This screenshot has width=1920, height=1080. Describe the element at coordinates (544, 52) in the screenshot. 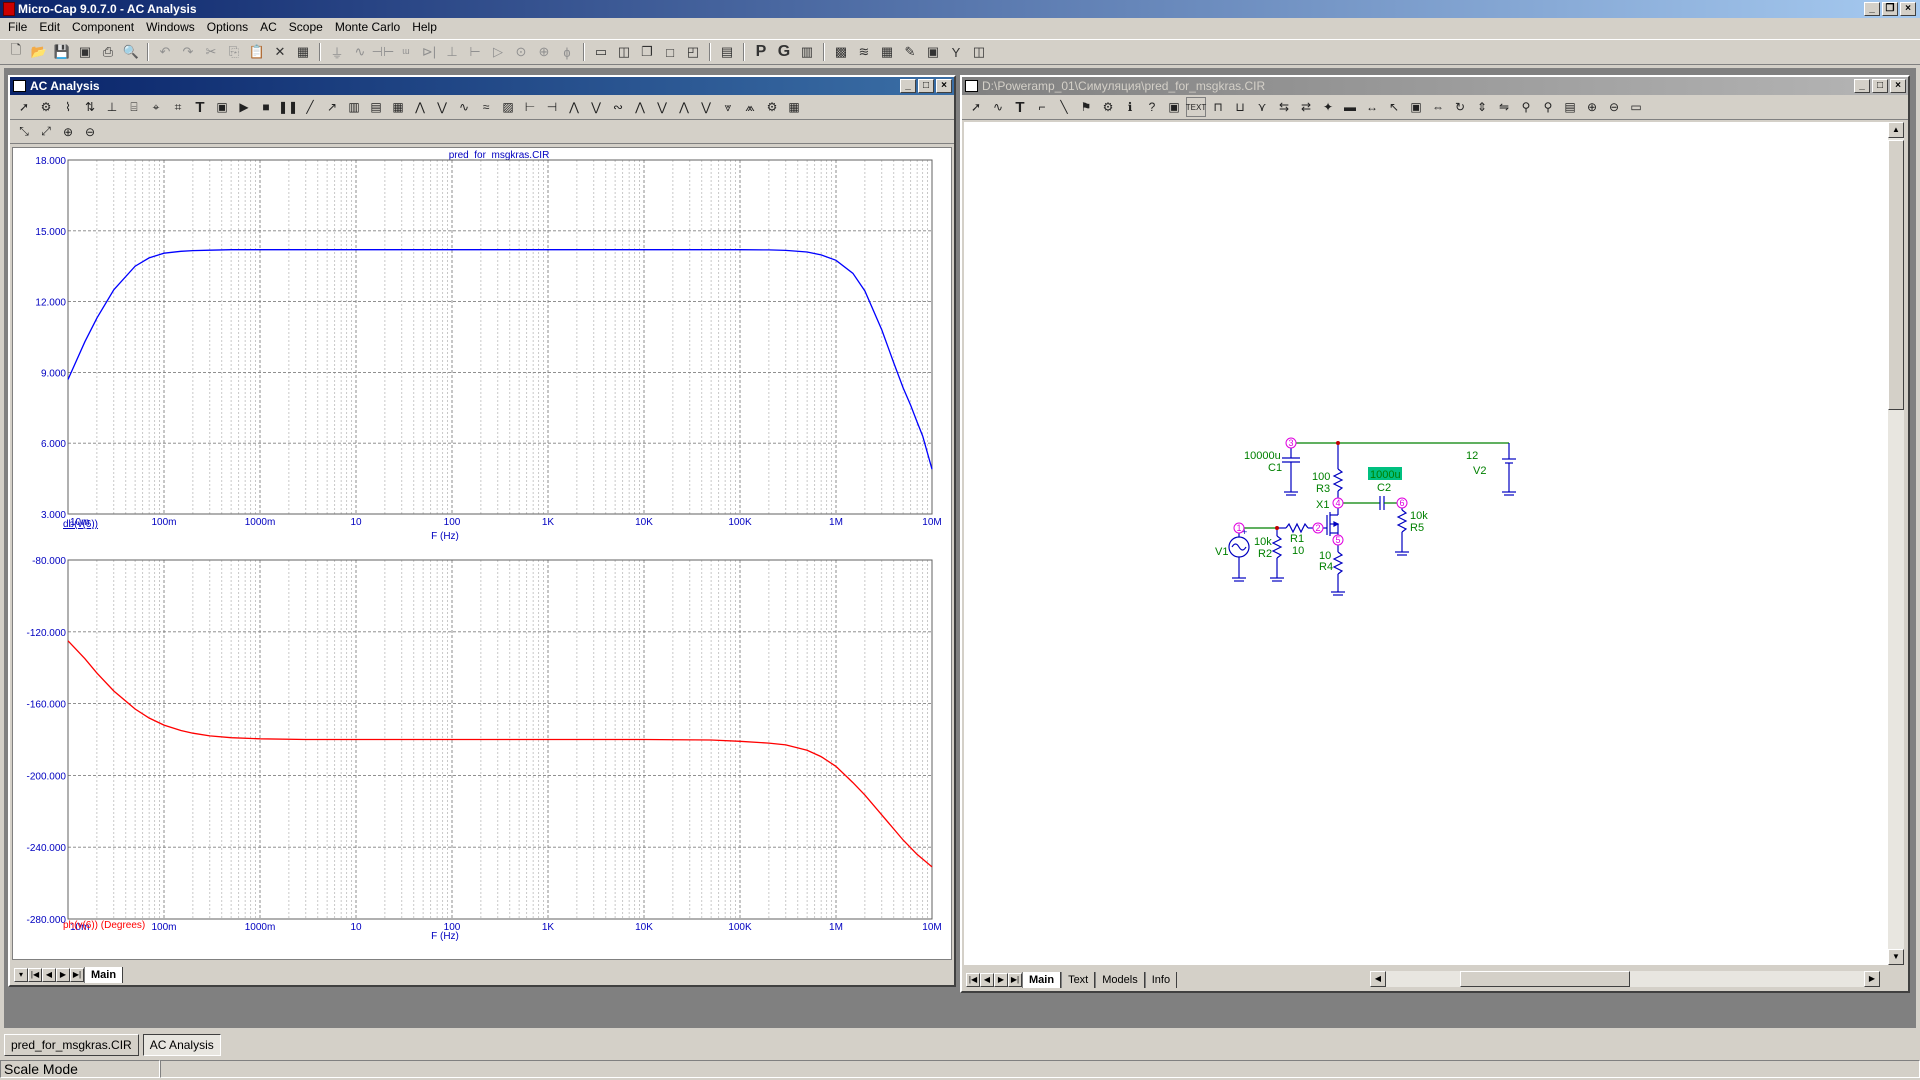

I see `switch-icon: ⊕` at that location.